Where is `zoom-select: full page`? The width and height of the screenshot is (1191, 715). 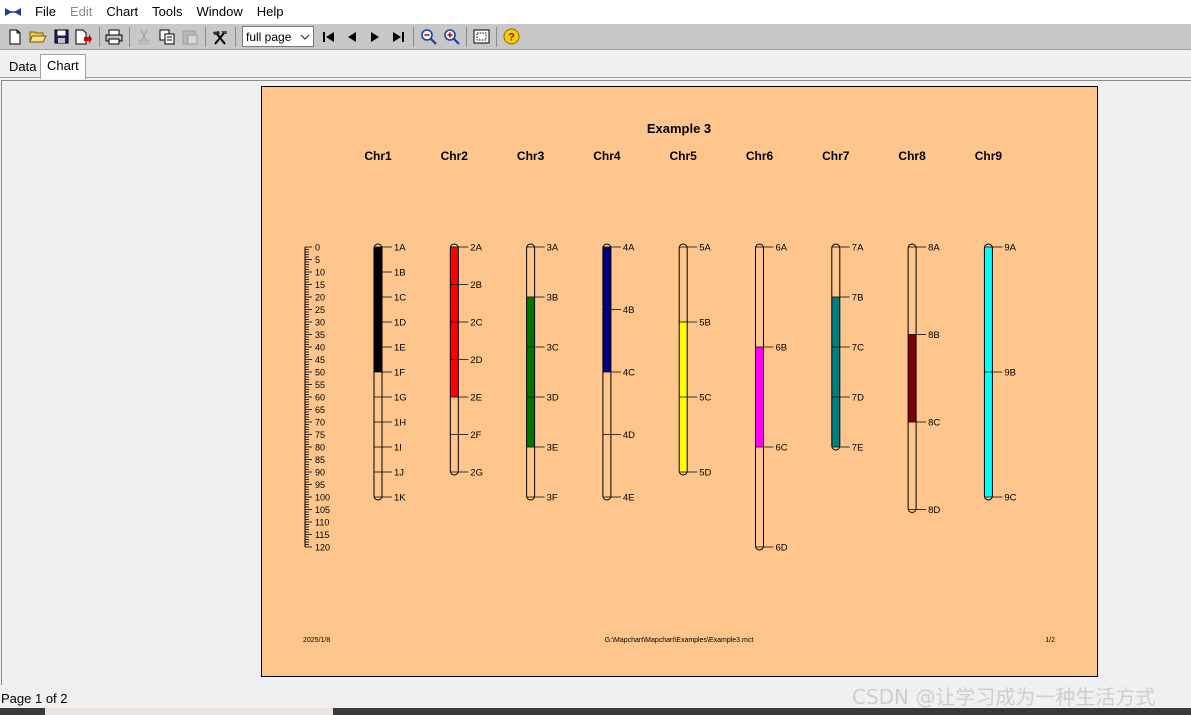
zoom-select: full page is located at coordinates (278, 36).